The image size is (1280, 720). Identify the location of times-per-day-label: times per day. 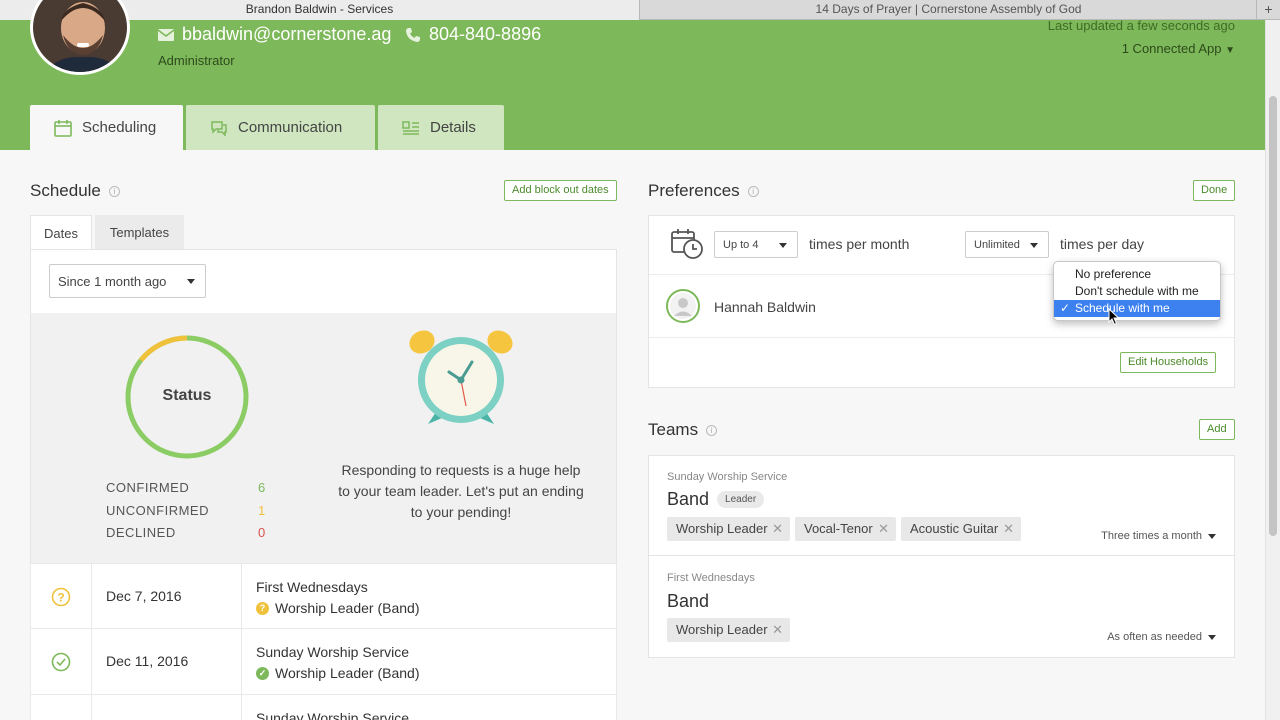
(1102, 244).